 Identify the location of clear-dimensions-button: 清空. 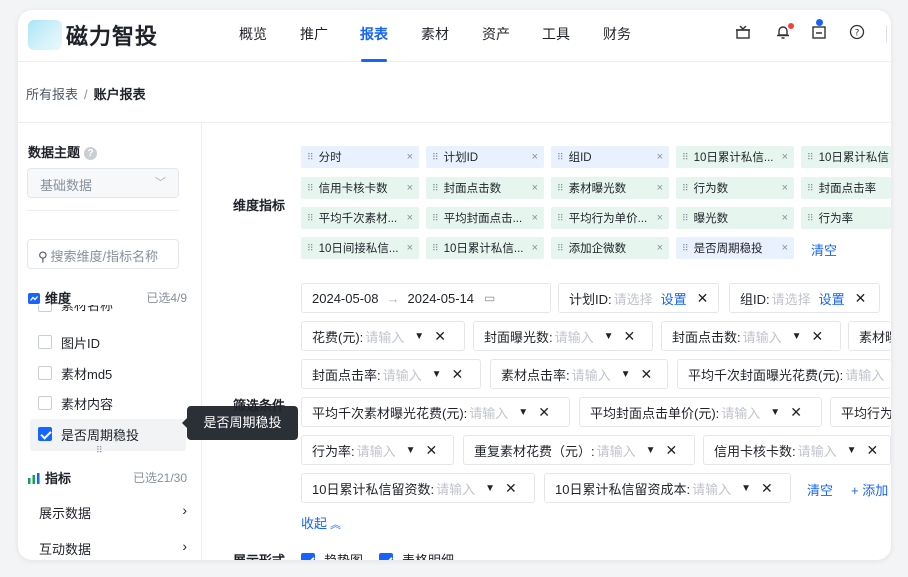
(824, 249).